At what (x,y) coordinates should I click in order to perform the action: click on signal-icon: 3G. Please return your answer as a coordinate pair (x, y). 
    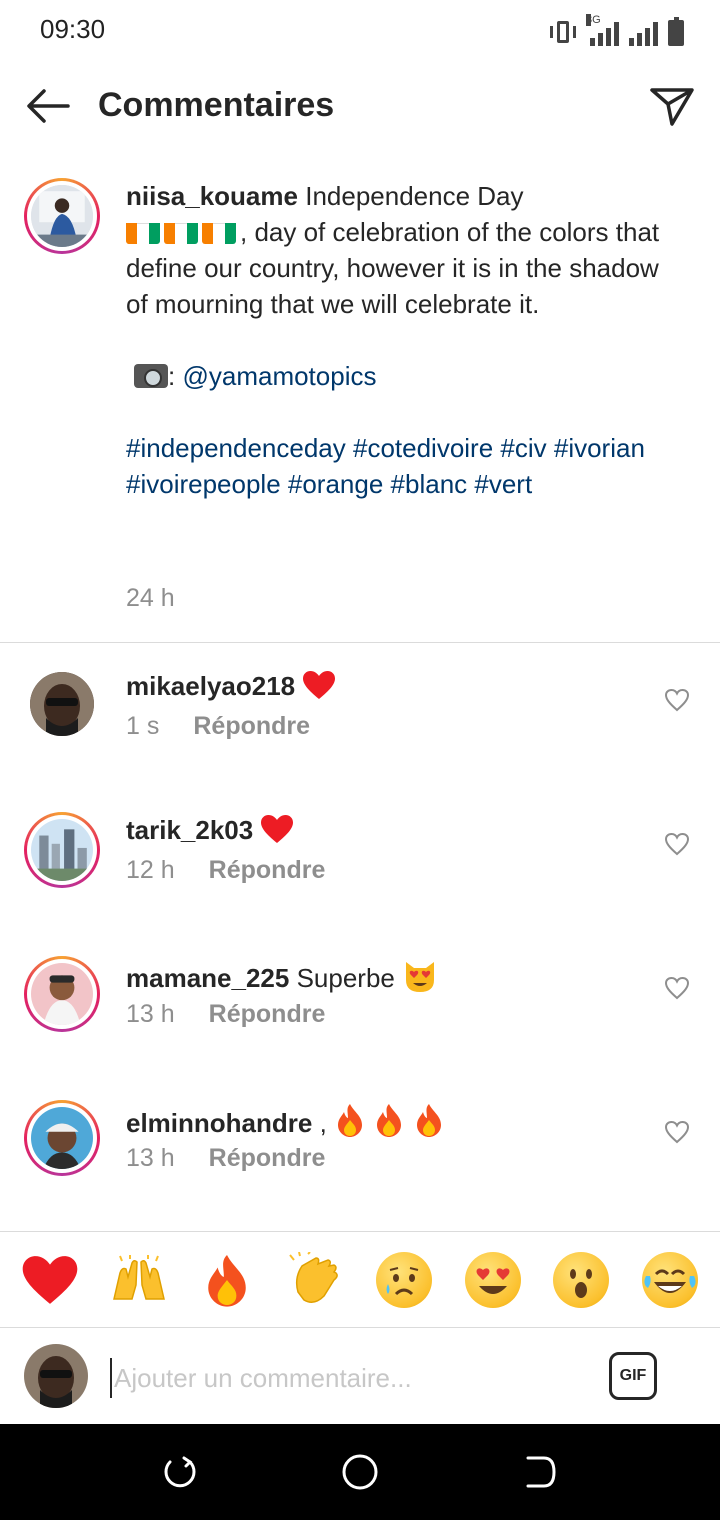
    Looking at the image, I should click on (602, 30).